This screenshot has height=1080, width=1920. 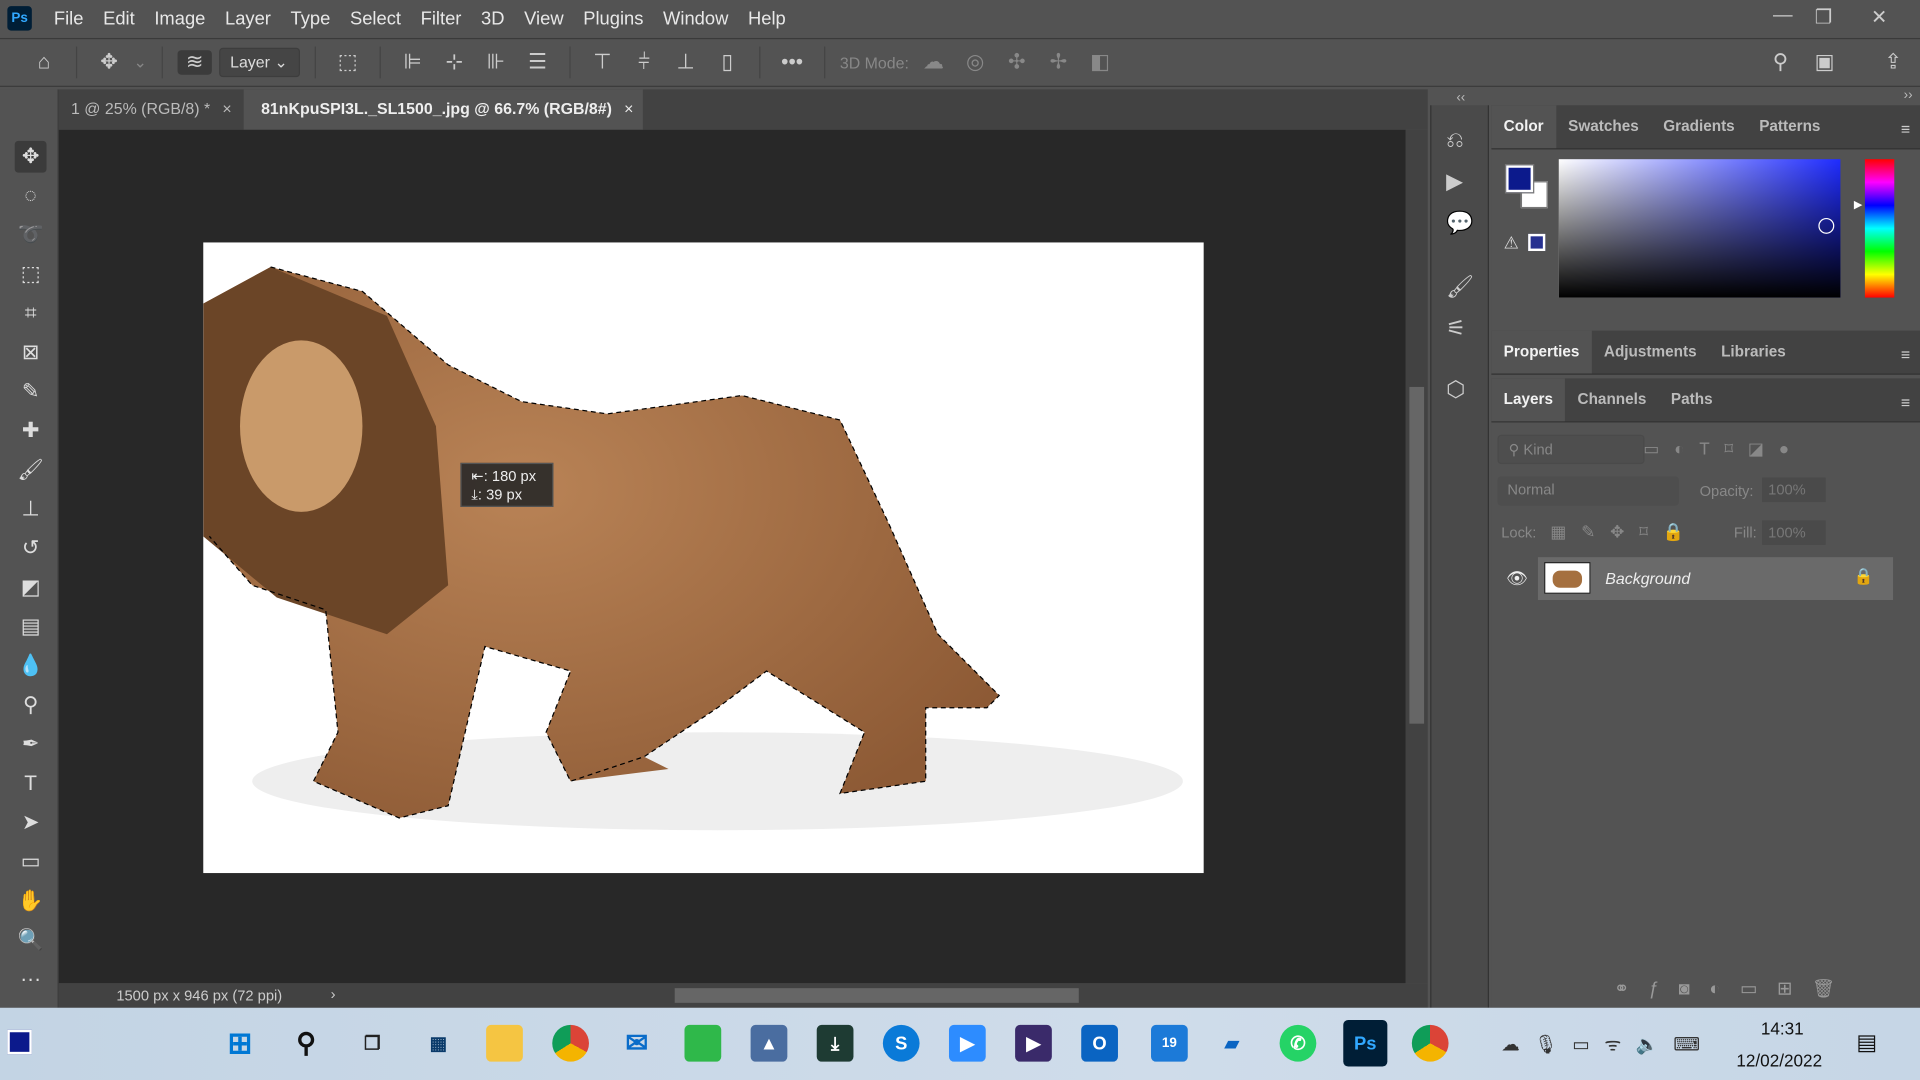 I want to click on color-field, so click(x=1699, y=228).